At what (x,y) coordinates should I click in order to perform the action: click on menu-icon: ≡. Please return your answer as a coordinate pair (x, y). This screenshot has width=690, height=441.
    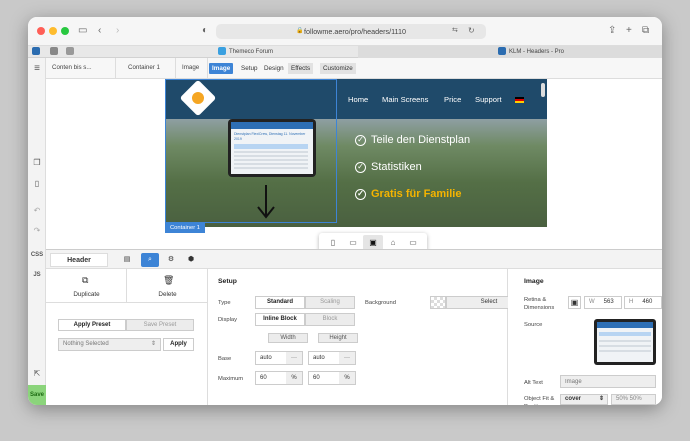
    Looking at the image, I should click on (37, 68).